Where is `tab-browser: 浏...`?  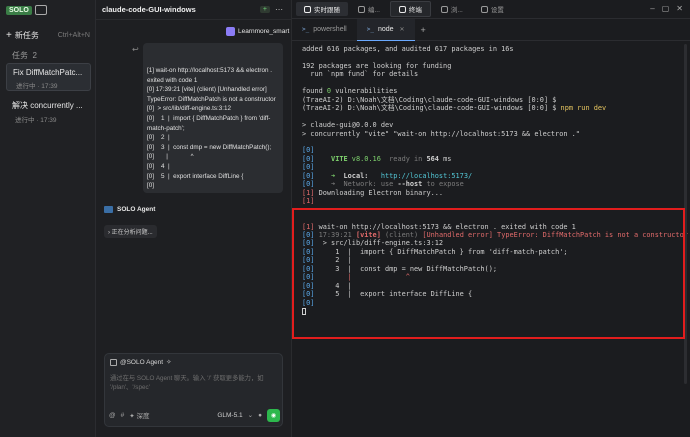 tab-browser: 浏... is located at coordinates (452, 9).